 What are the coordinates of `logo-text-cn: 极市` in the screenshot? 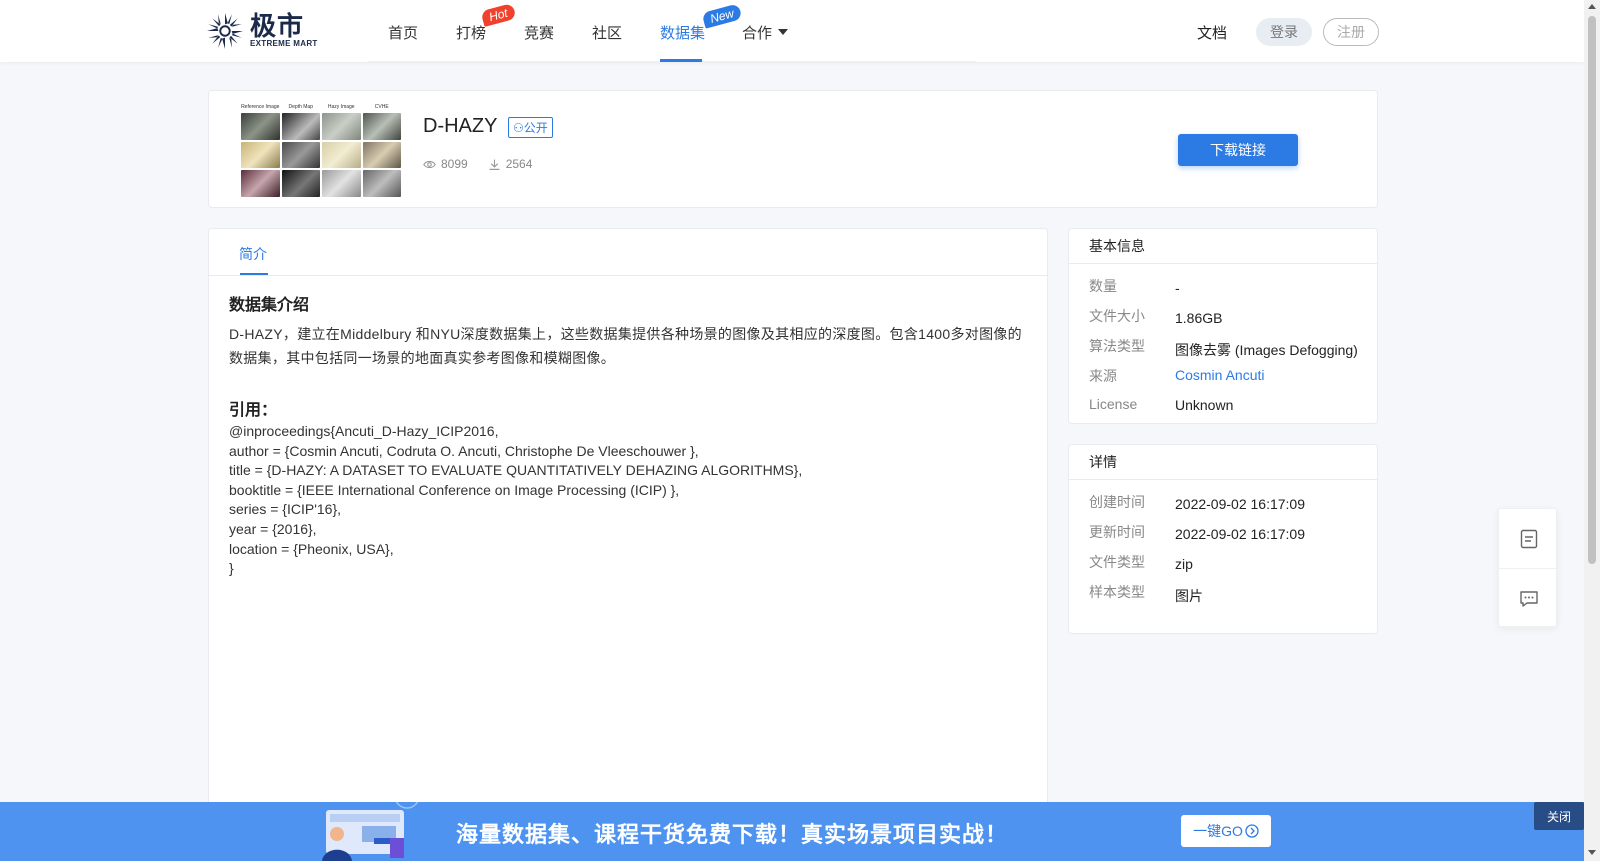 It's located at (277, 26).